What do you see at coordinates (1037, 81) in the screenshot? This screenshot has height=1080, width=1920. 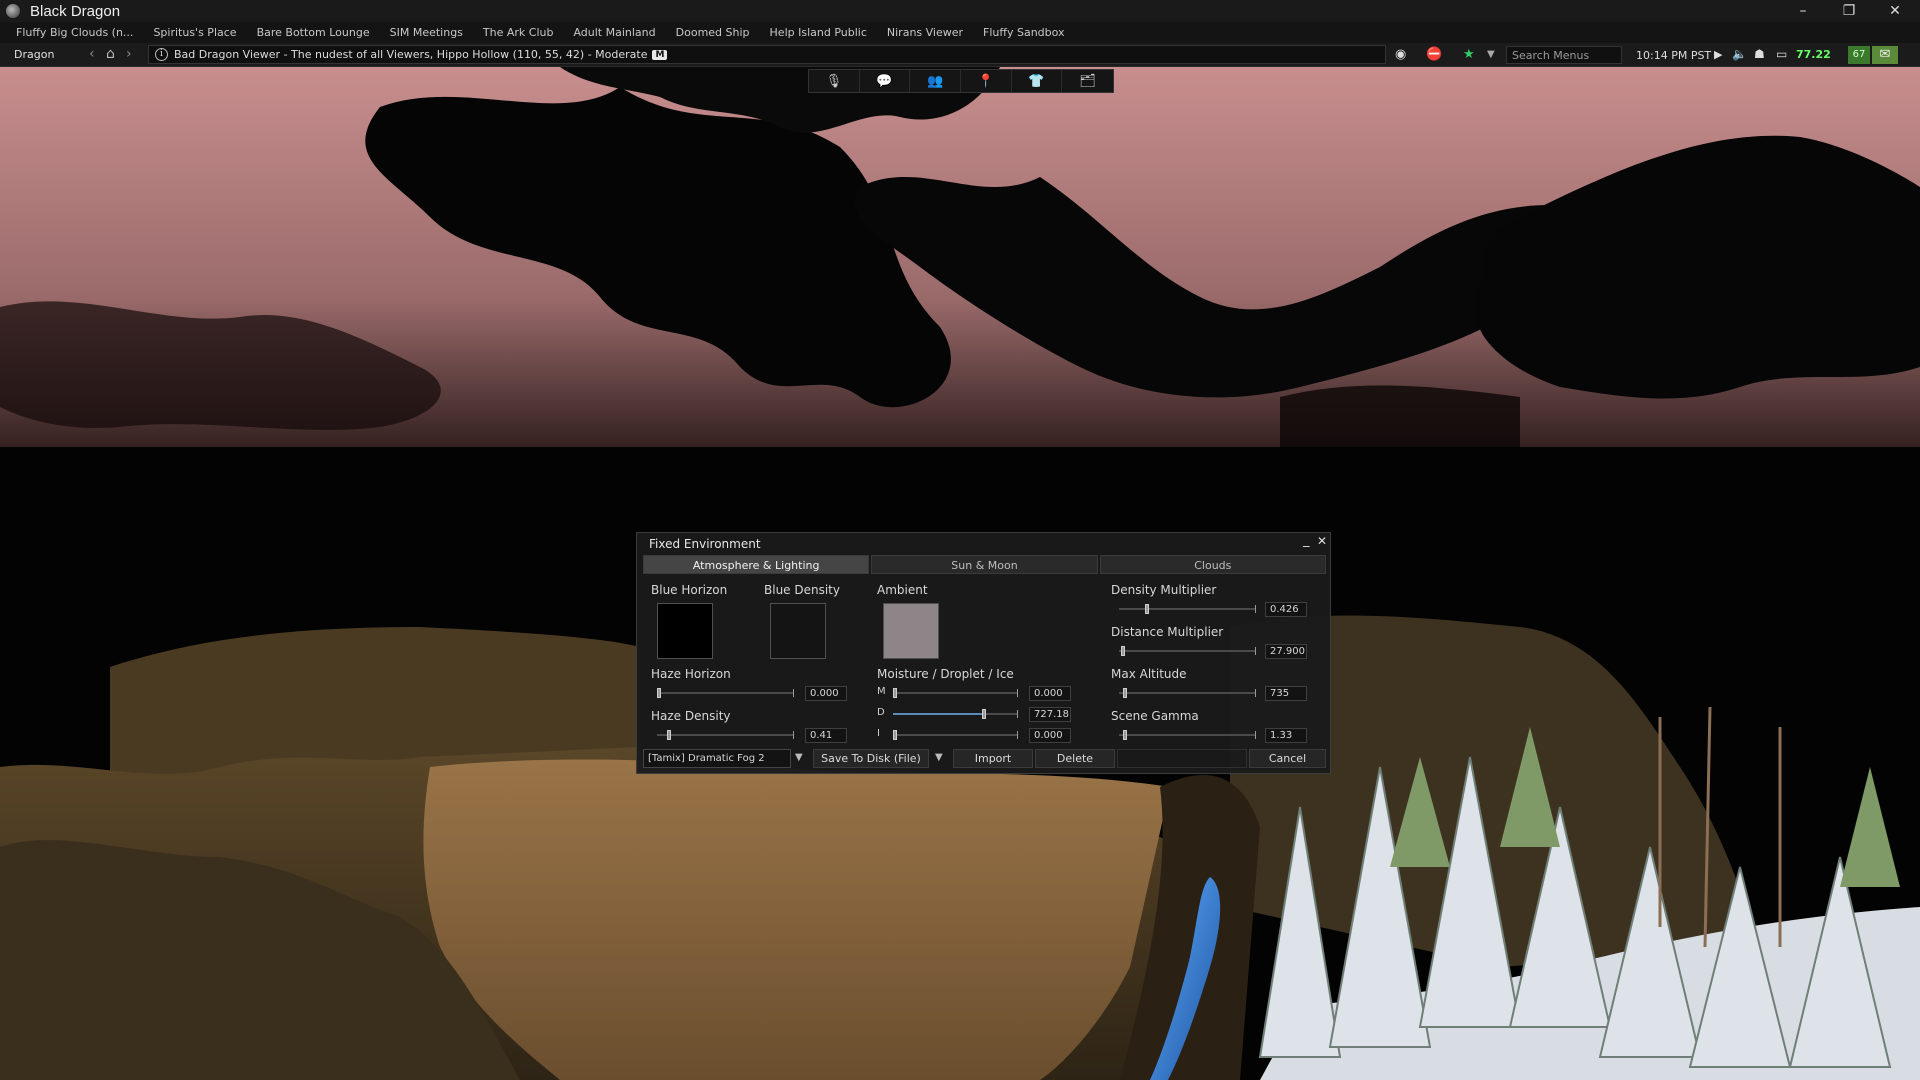 I see `appearance-icon: 👕` at bounding box center [1037, 81].